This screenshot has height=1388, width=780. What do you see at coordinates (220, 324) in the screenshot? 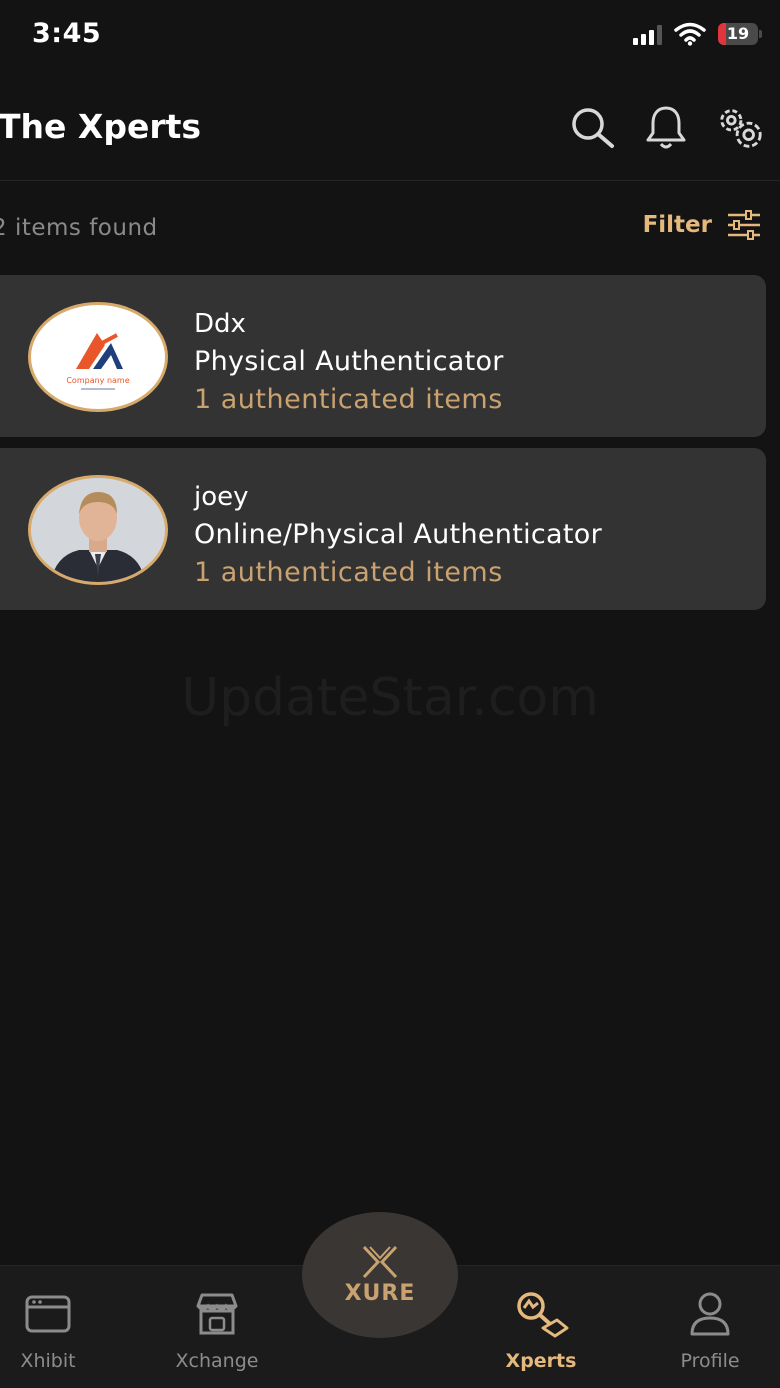
I see `expert-name: Ddx` at bounding box center [220, 324].